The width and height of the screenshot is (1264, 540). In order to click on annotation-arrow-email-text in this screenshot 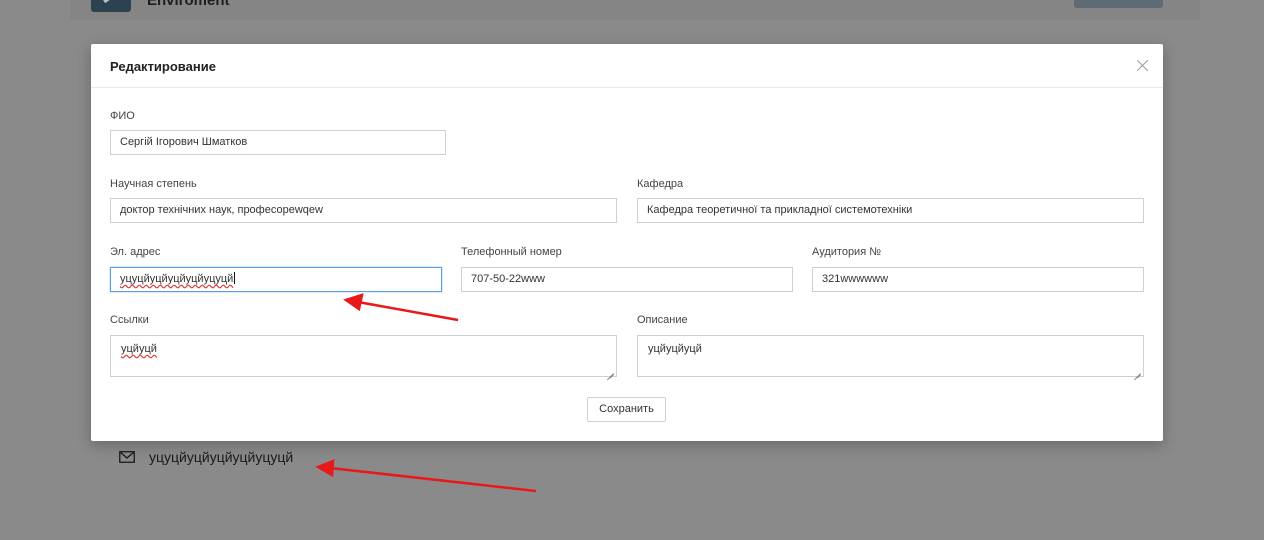, I will do `click(426, 476)`.